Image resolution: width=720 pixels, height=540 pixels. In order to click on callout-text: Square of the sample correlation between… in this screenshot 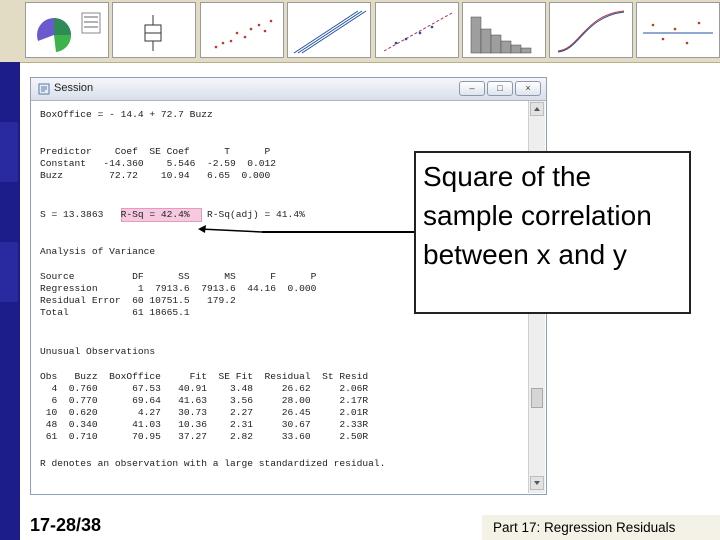, I will do `click(537, 215)`.